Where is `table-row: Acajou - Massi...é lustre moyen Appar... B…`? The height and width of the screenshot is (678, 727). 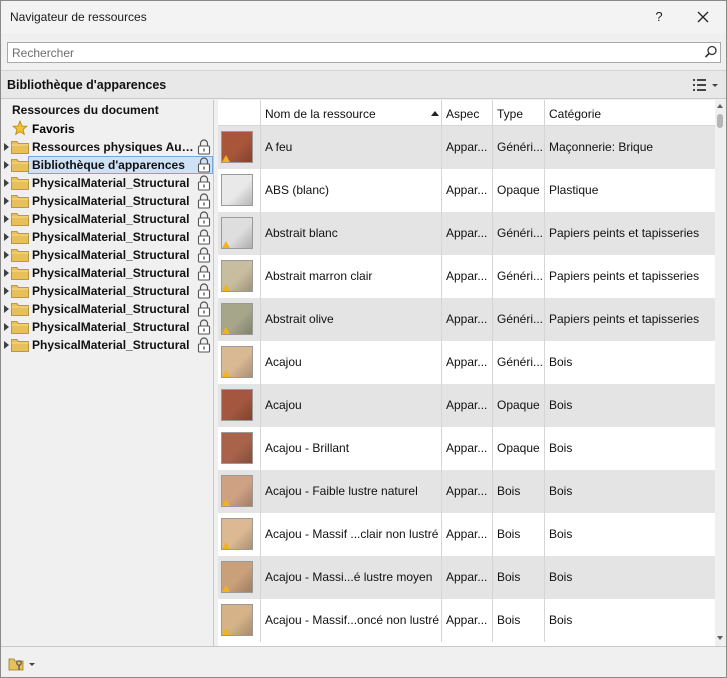
table-row: Acajou - Massi...é lustre moyen Appar... B… is located at coordinates (466, 577).